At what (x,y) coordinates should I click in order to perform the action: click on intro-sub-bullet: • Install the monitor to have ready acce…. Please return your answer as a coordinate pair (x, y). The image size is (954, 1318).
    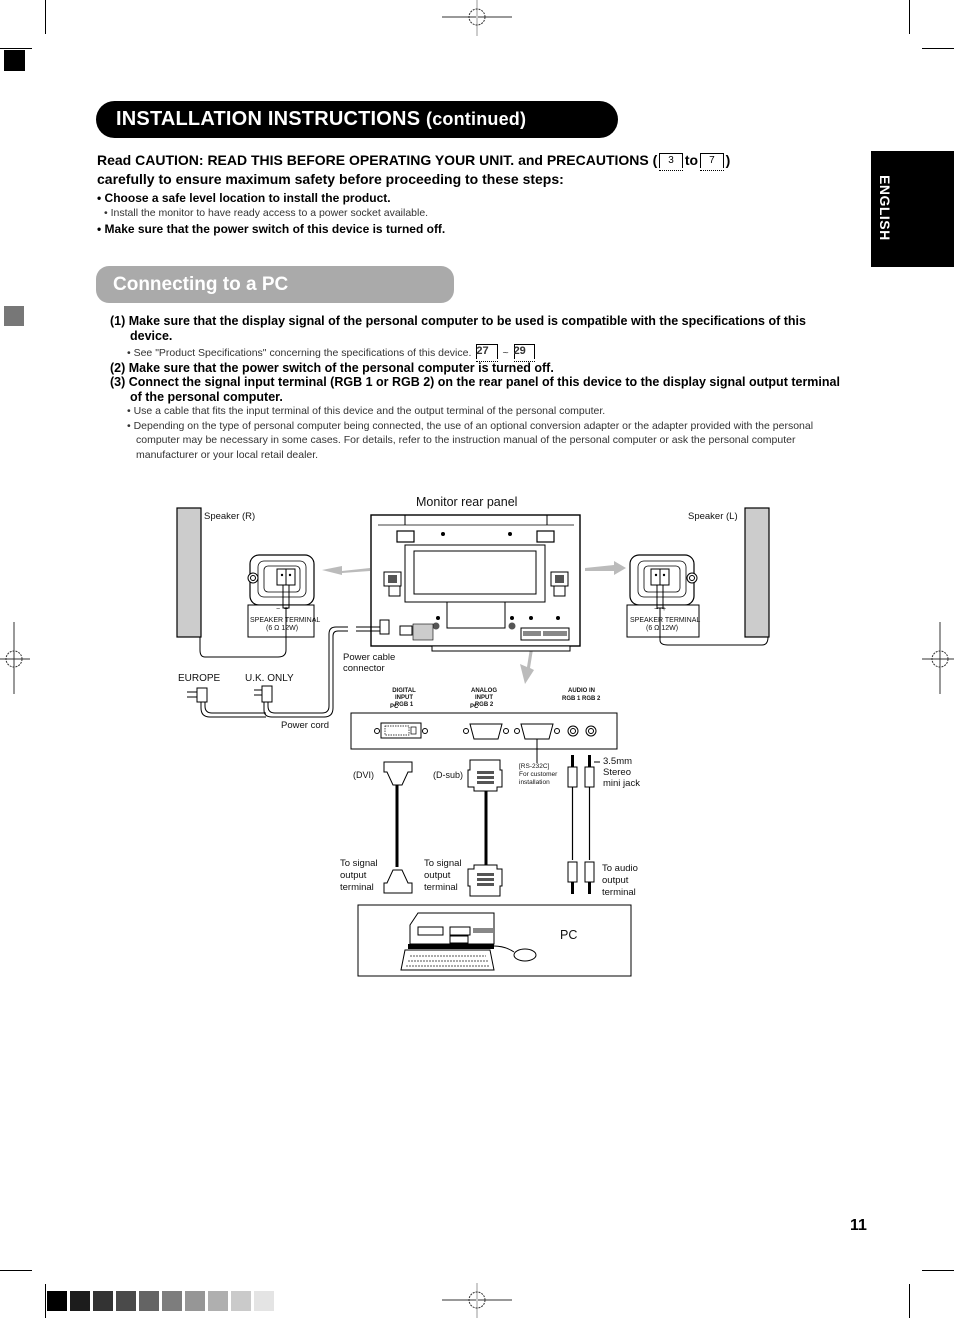
    Looking at the image, I should click on (266, 213).